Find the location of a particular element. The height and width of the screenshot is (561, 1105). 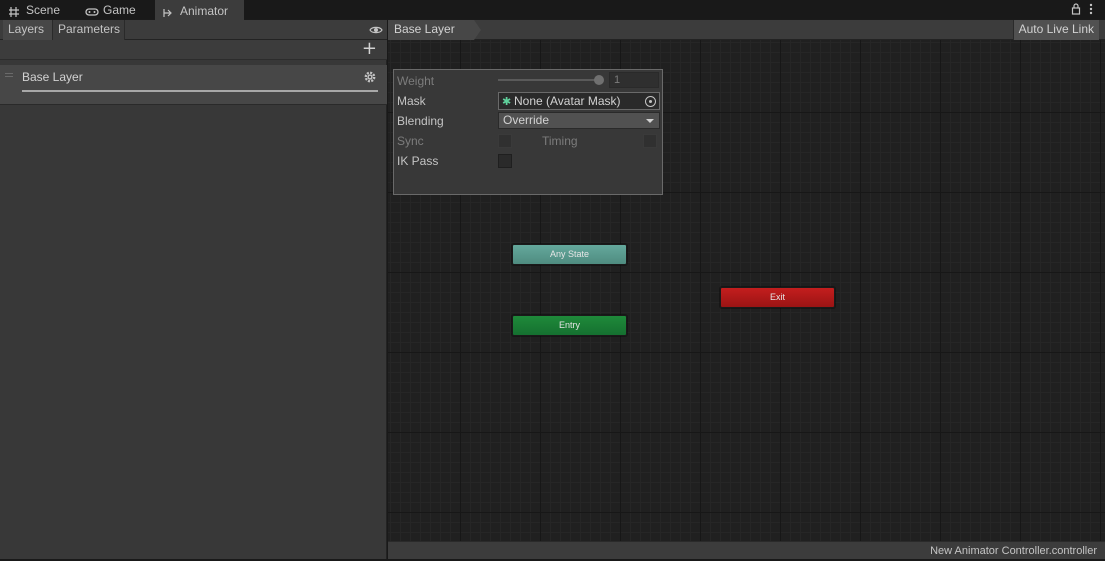

breadcrumb: Base Layer is located at coordinates (431, 30).